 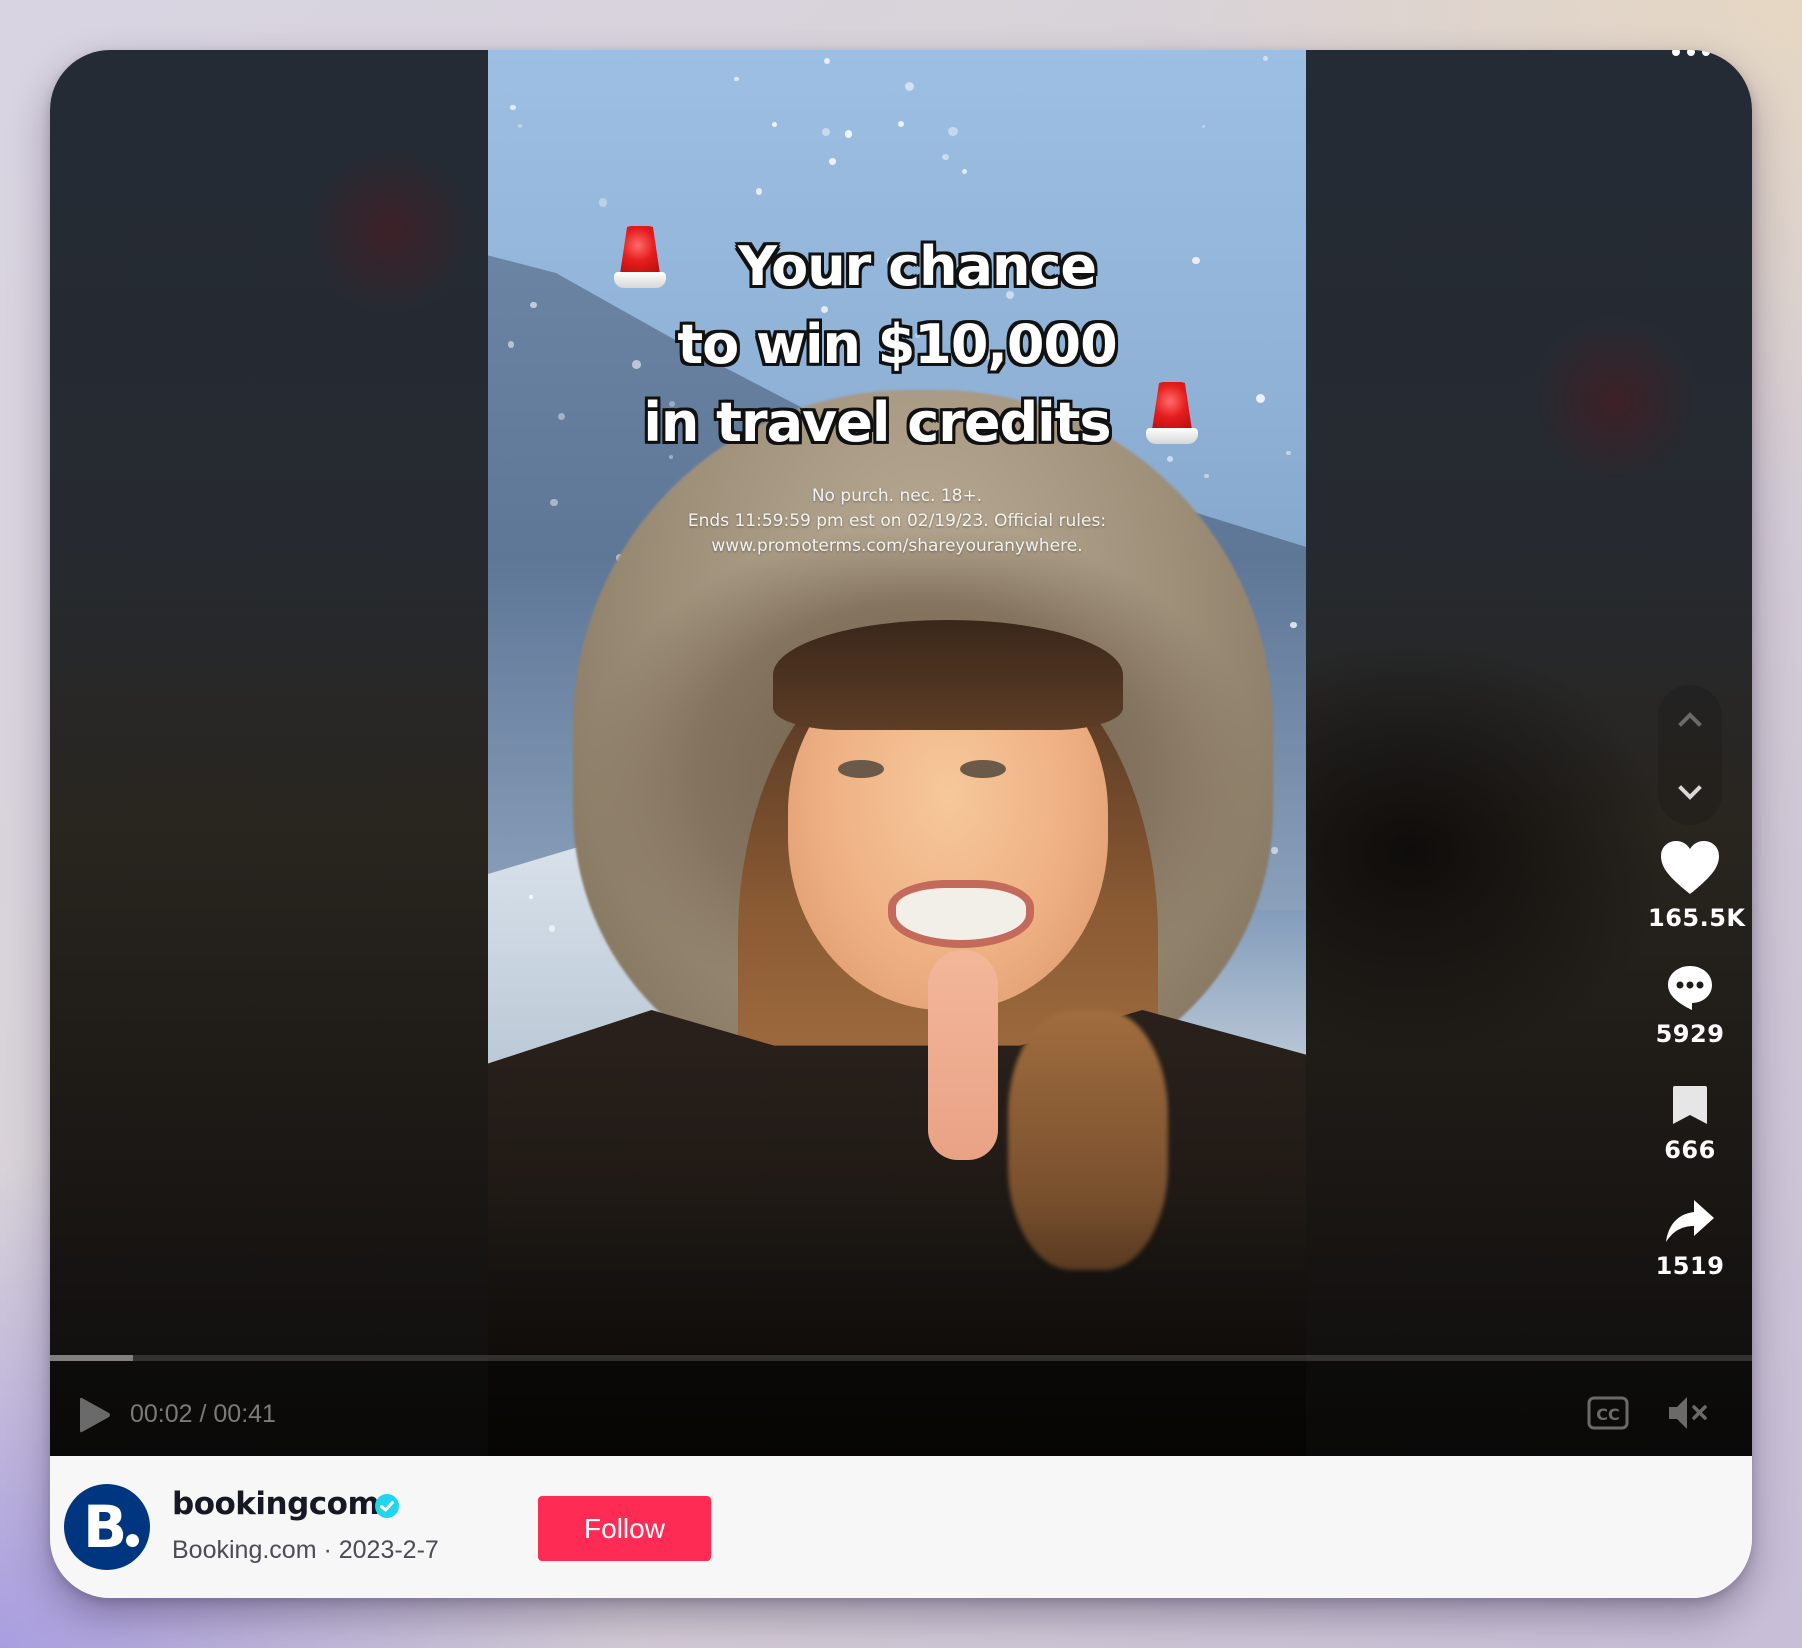 What do you see at coordinates (305, 1550) in the screenshot?
I see `author-subline: Booking.com · 2023-2-7` at bounding box center [305, 1550].